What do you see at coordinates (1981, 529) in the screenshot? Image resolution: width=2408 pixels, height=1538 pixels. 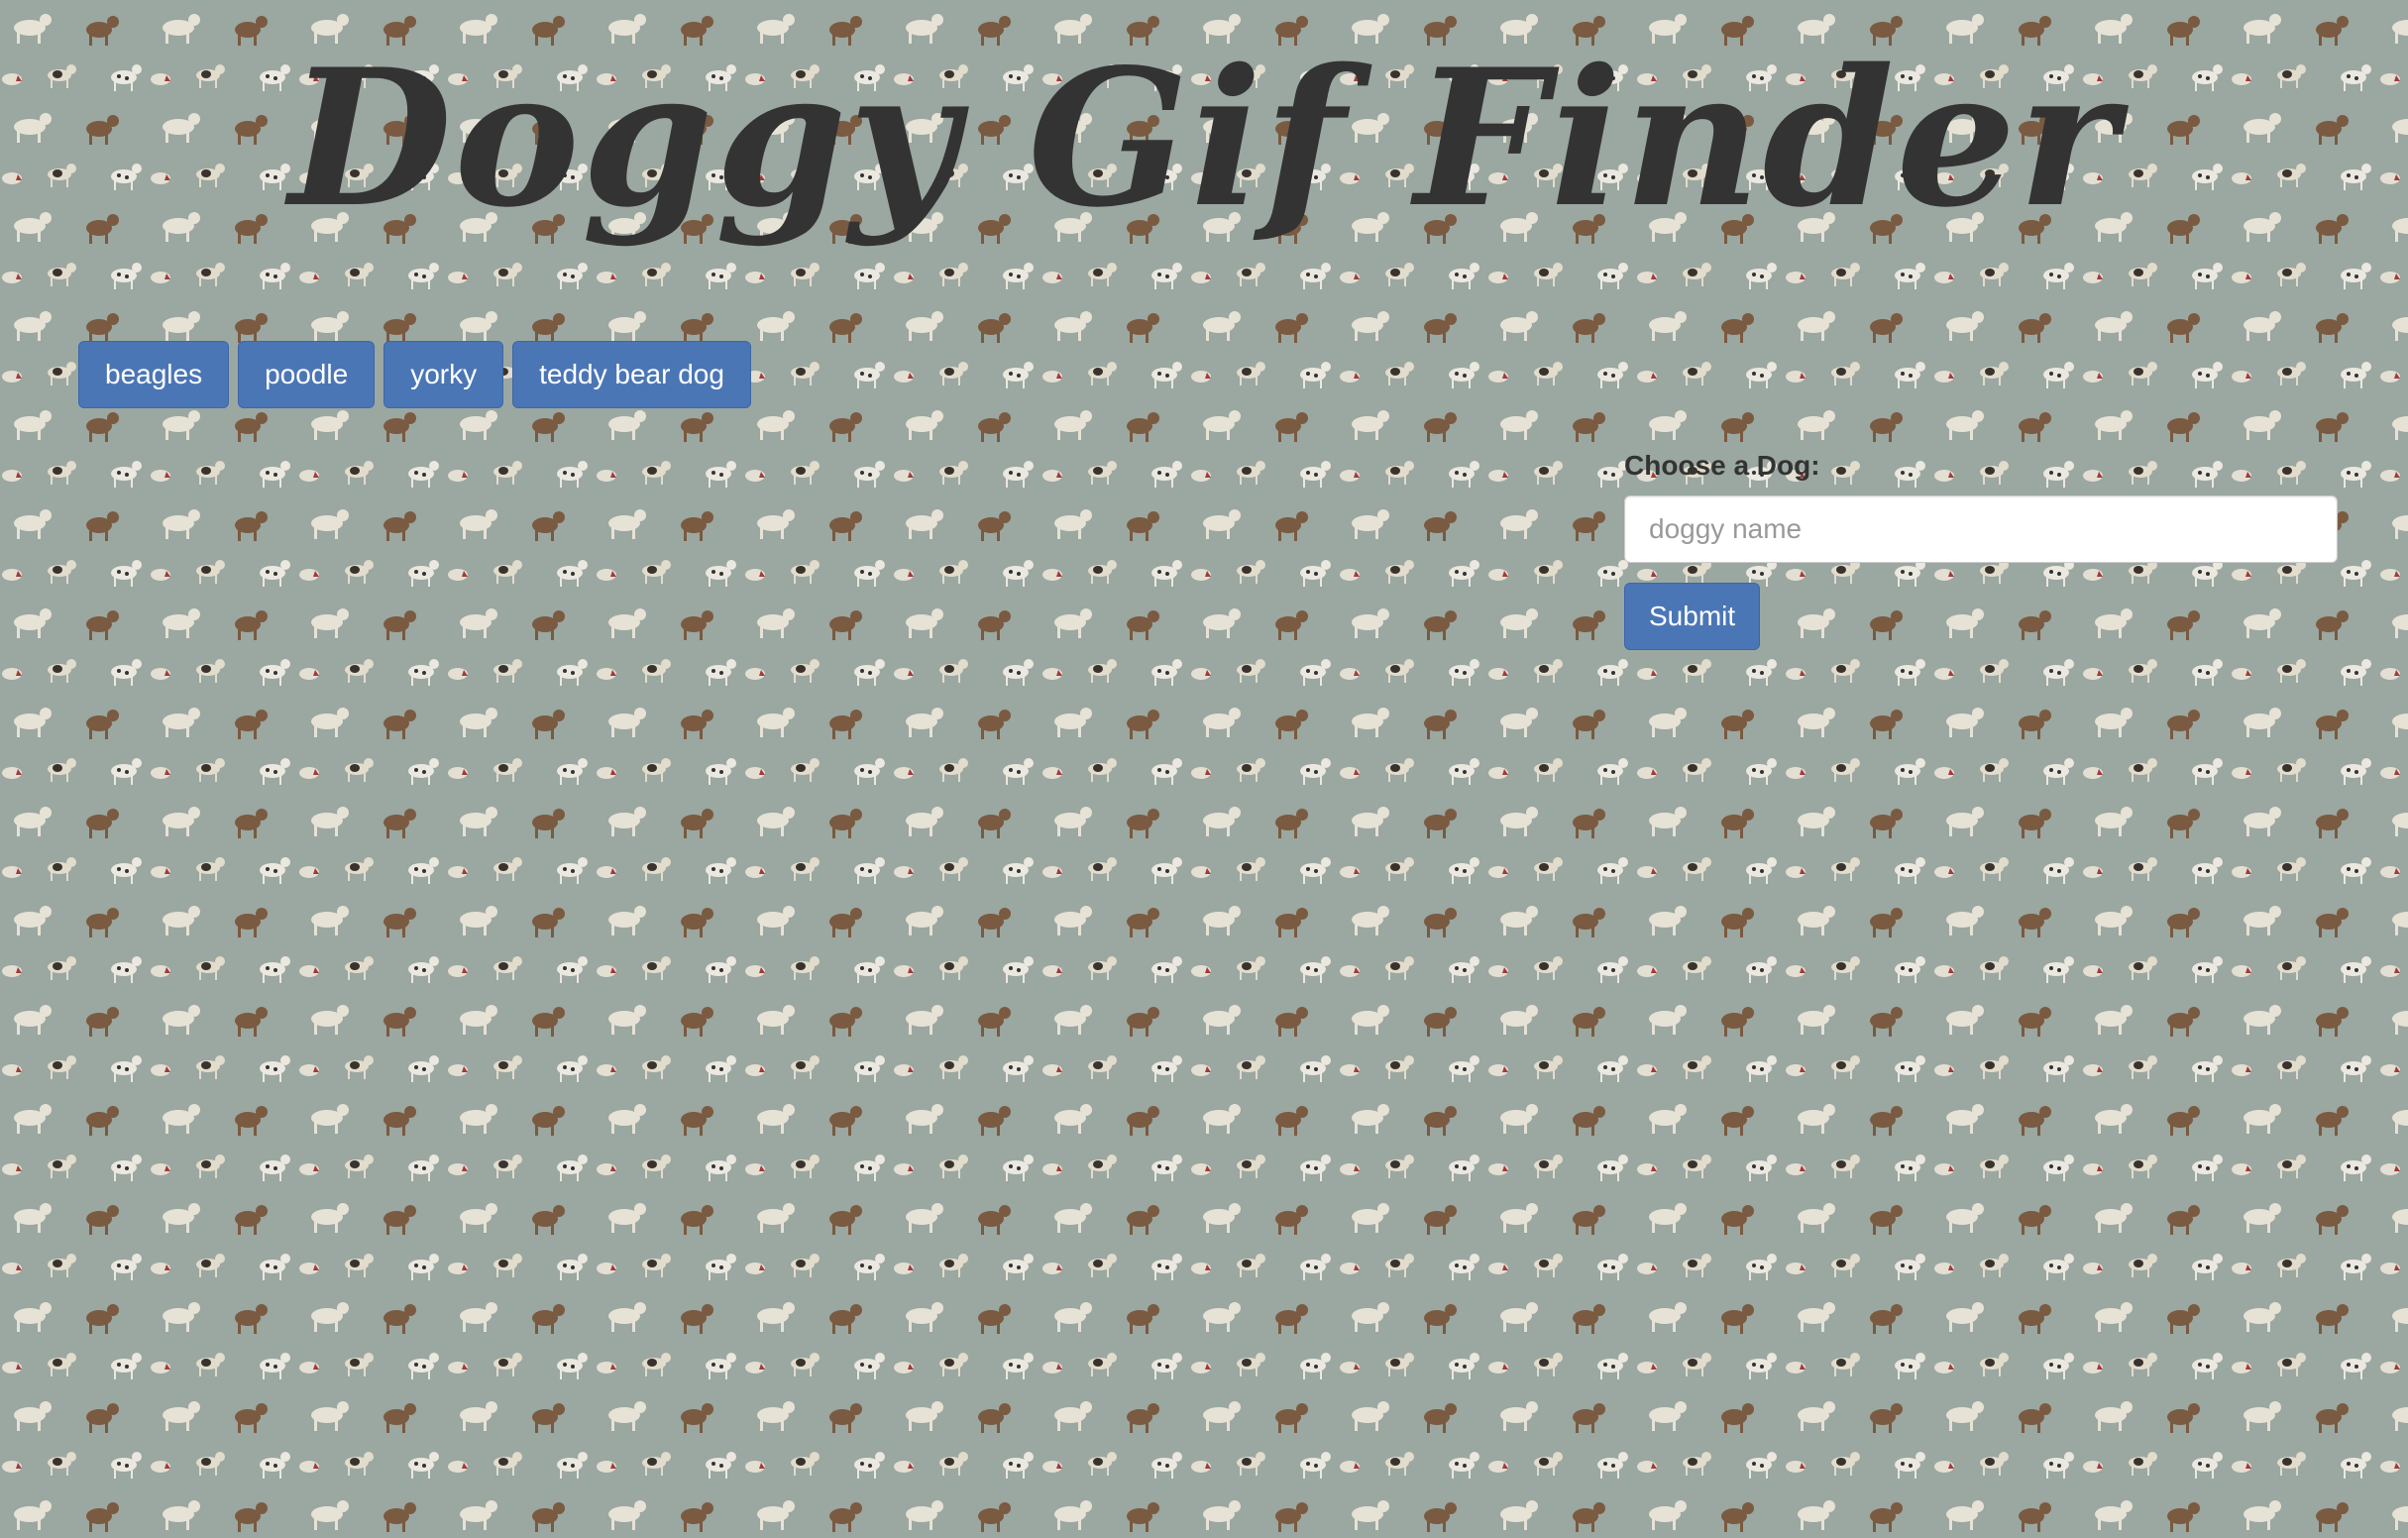 I see `doggy-name-input` at bounding box center [1981, 529].